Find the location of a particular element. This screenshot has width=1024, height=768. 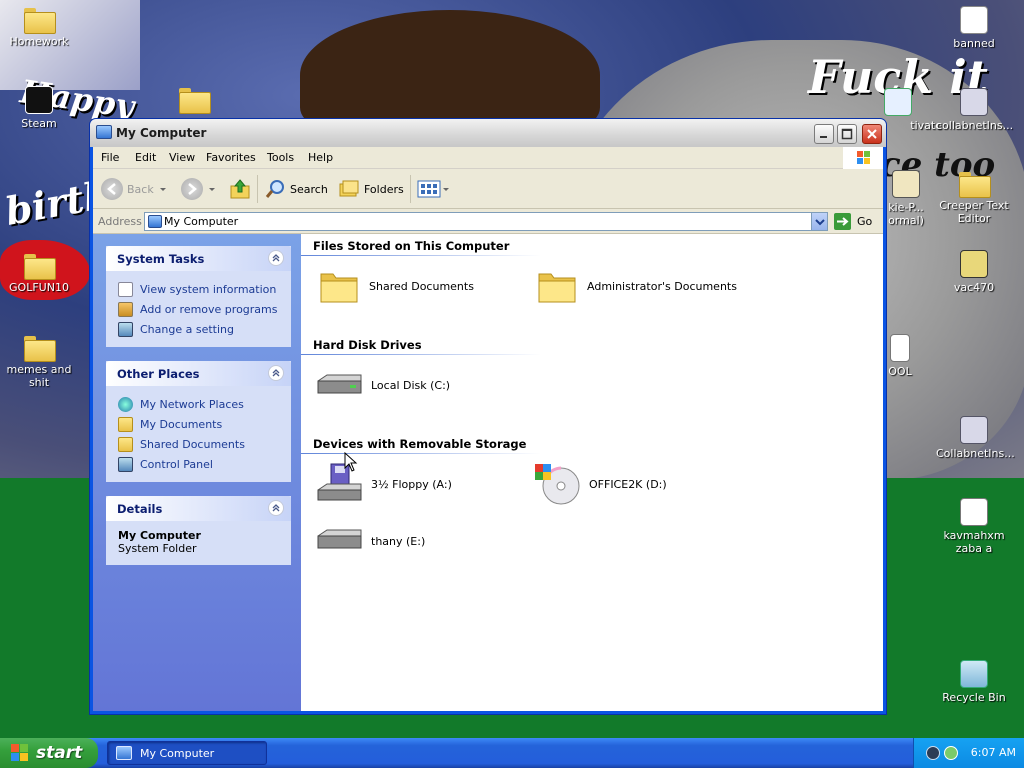

desktop-icon-recycle-bin: Recycle Bin is located at coordinates (974, 681).